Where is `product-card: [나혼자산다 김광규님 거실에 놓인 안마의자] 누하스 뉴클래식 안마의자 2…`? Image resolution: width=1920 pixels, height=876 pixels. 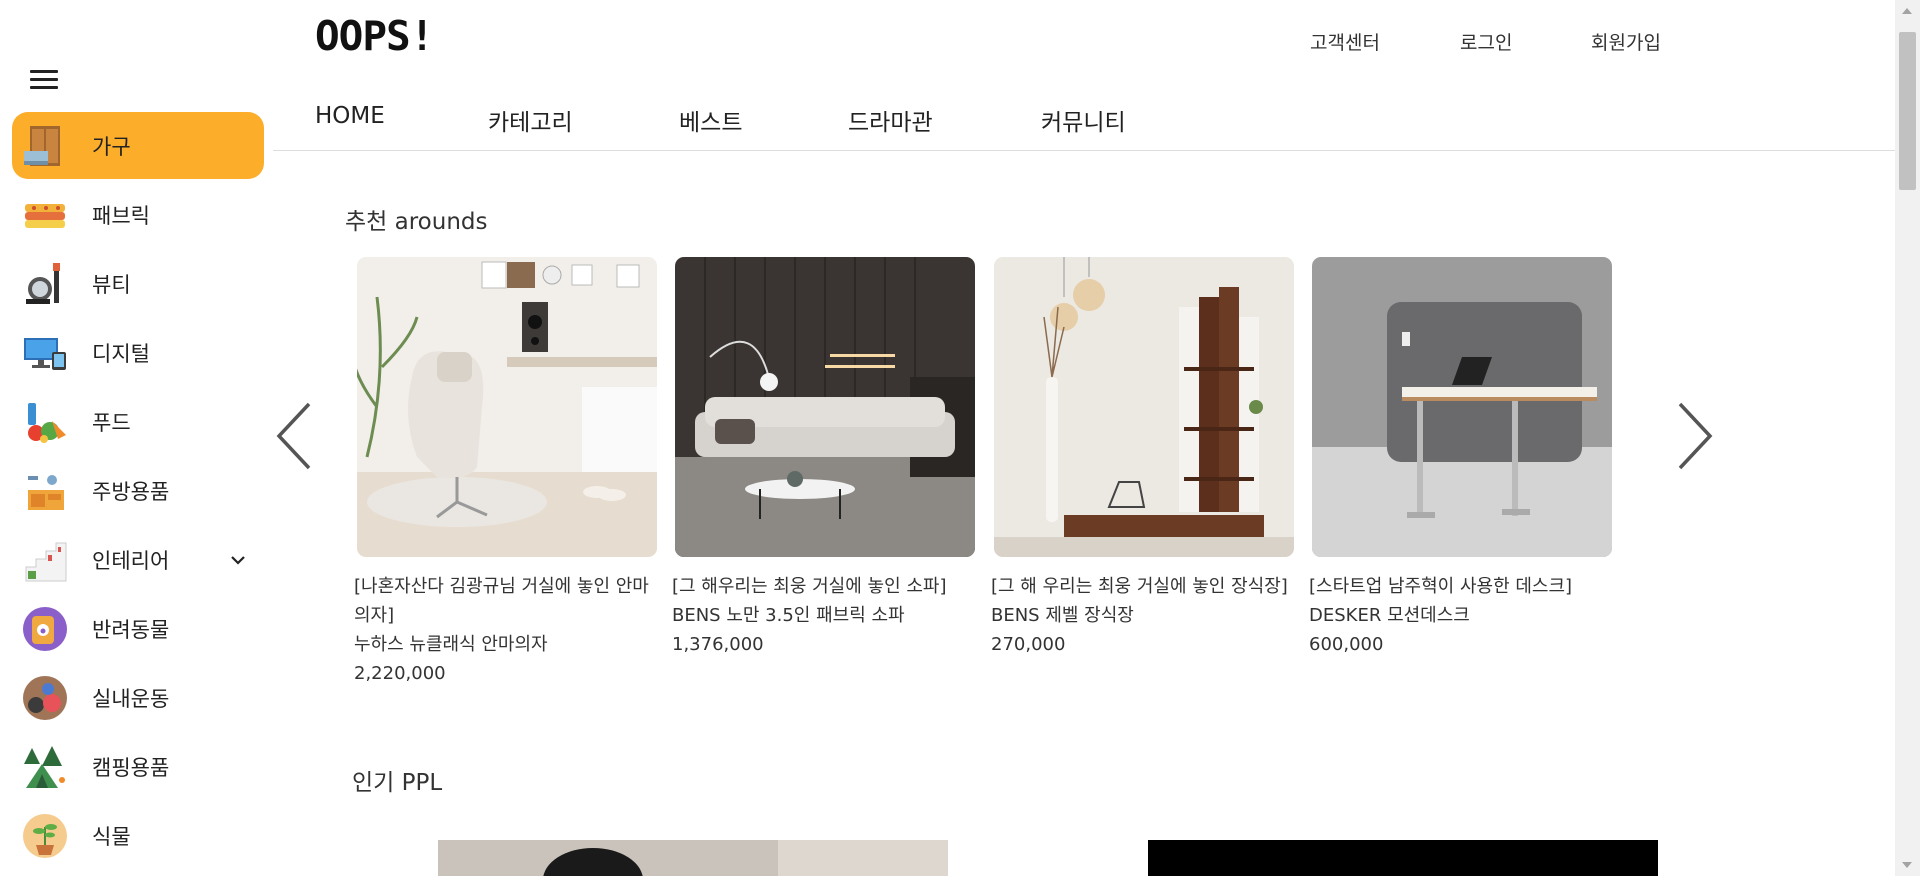 product-card: [나혼자산다 김광규님 거실에 놓인 안마의자] 누하스 뉴클래식 안마의자 2… is located at coordinates (507, 472).